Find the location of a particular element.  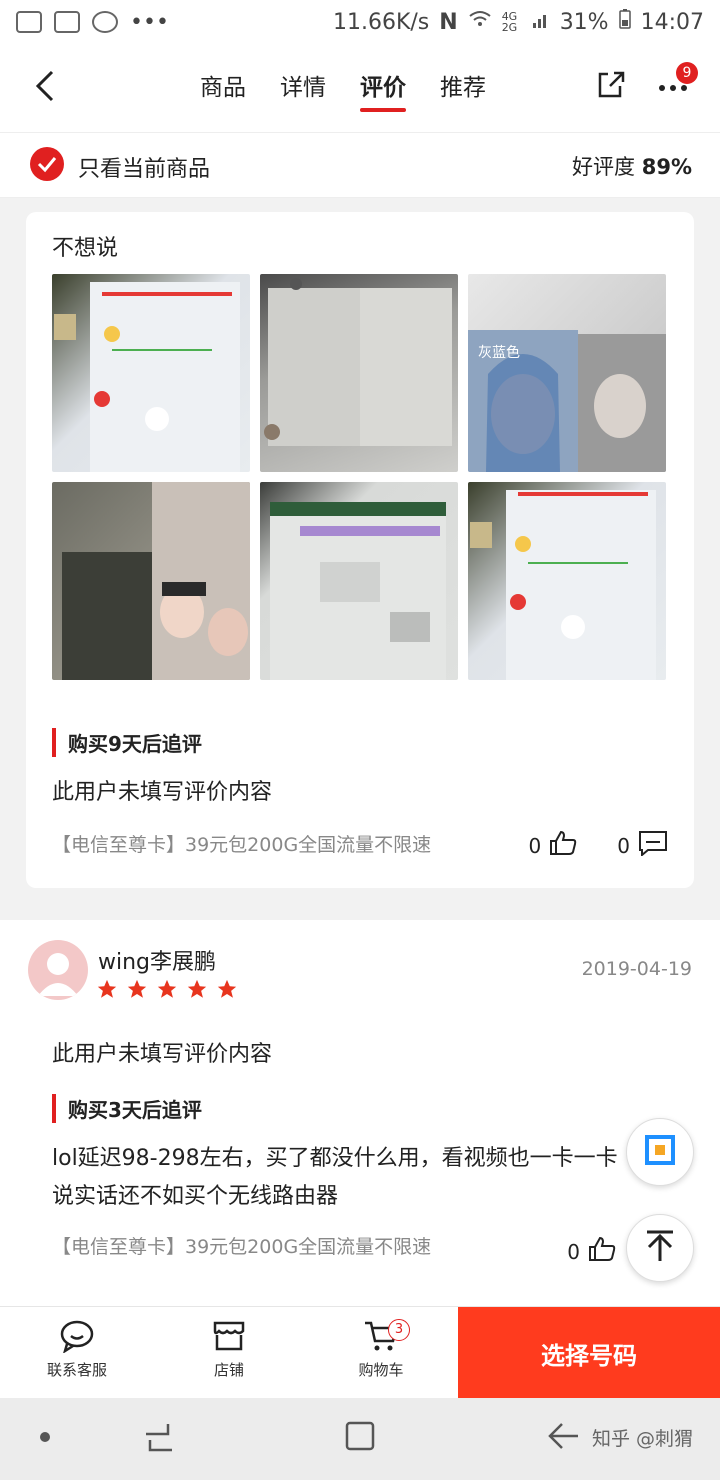

shop-icon is located at coordinates (229, 1336).